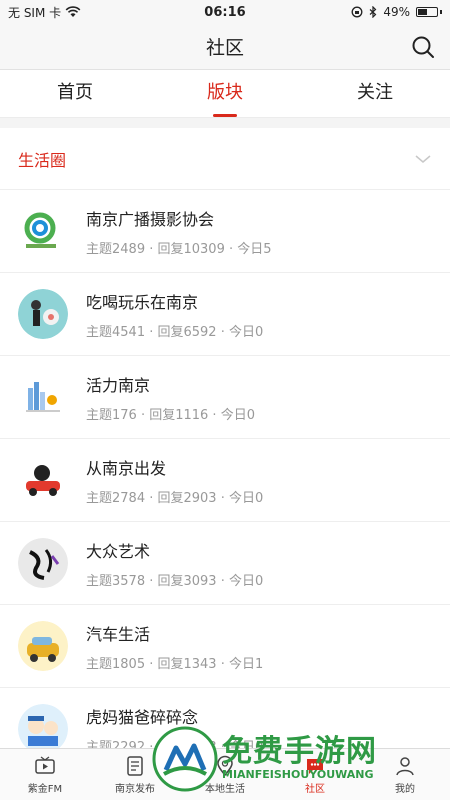  What do you see at coordinates (142, 302) in the screenshot?
I see `forum-name: 吃喝玩乐在南京` at bounding box center [142, 302].